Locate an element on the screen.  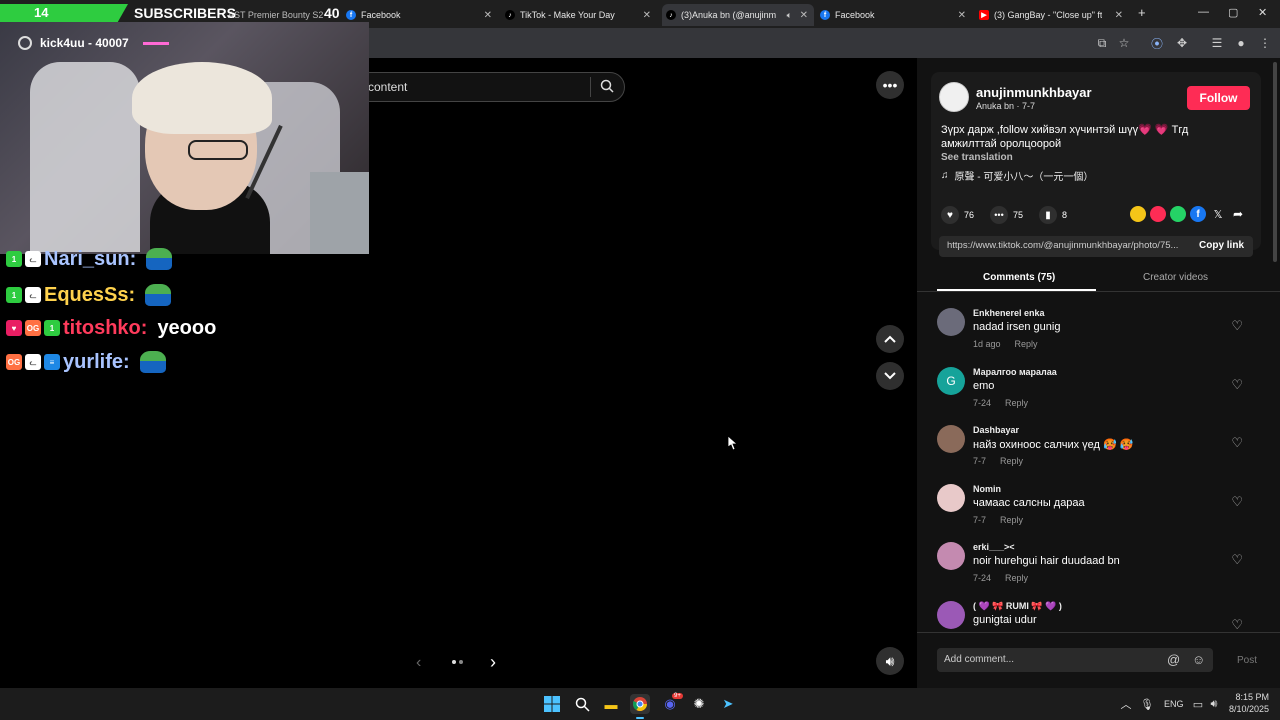
comment-input: Add comment... @ ☺ is located at coordinates (1075, 660).